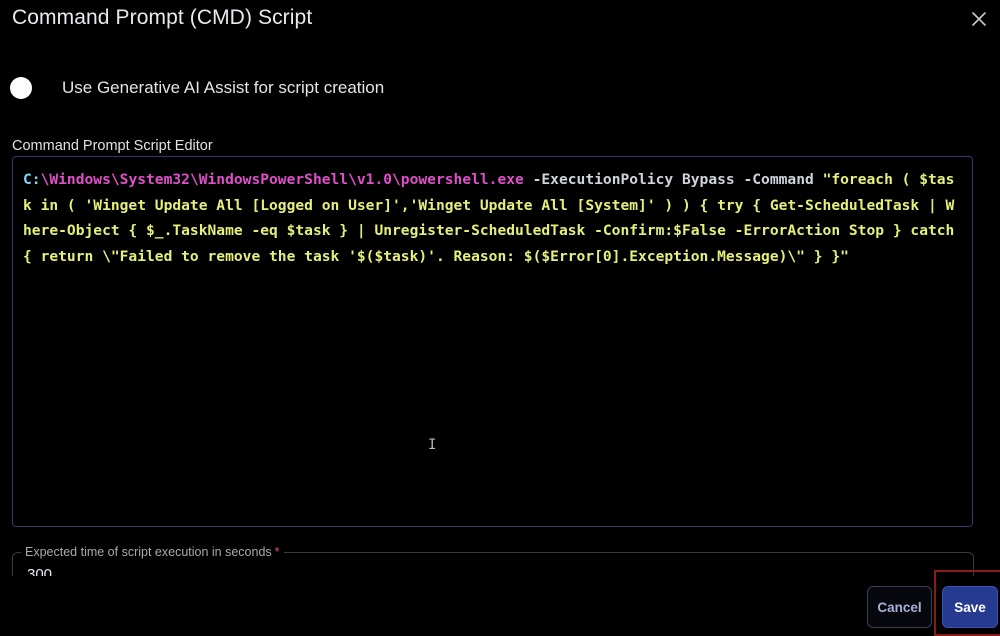 This screenshot has height=636, width=1000. I want to click on close-icon, so click(979, 19).